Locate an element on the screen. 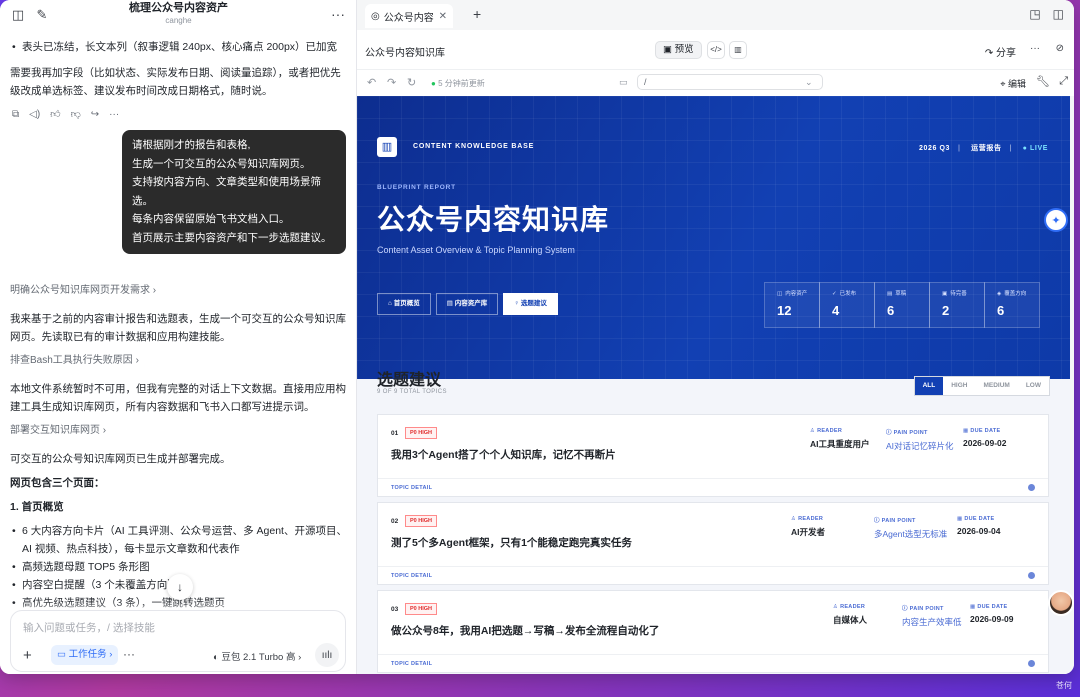  filter-all: ALL is located at coordinates (929, 386).